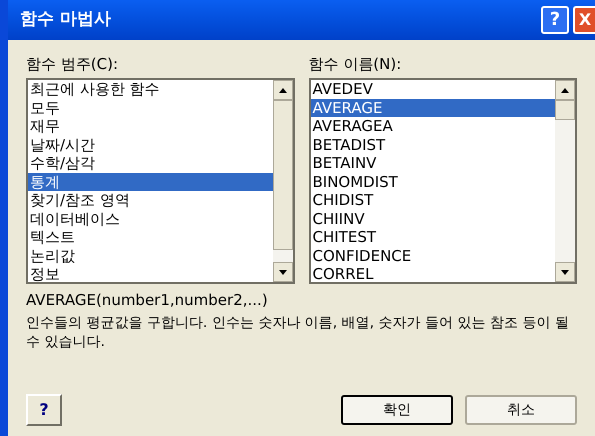 The height and width of the screenshot is (436, 595). I want to click on list-item: 통계, so click(150, 181).